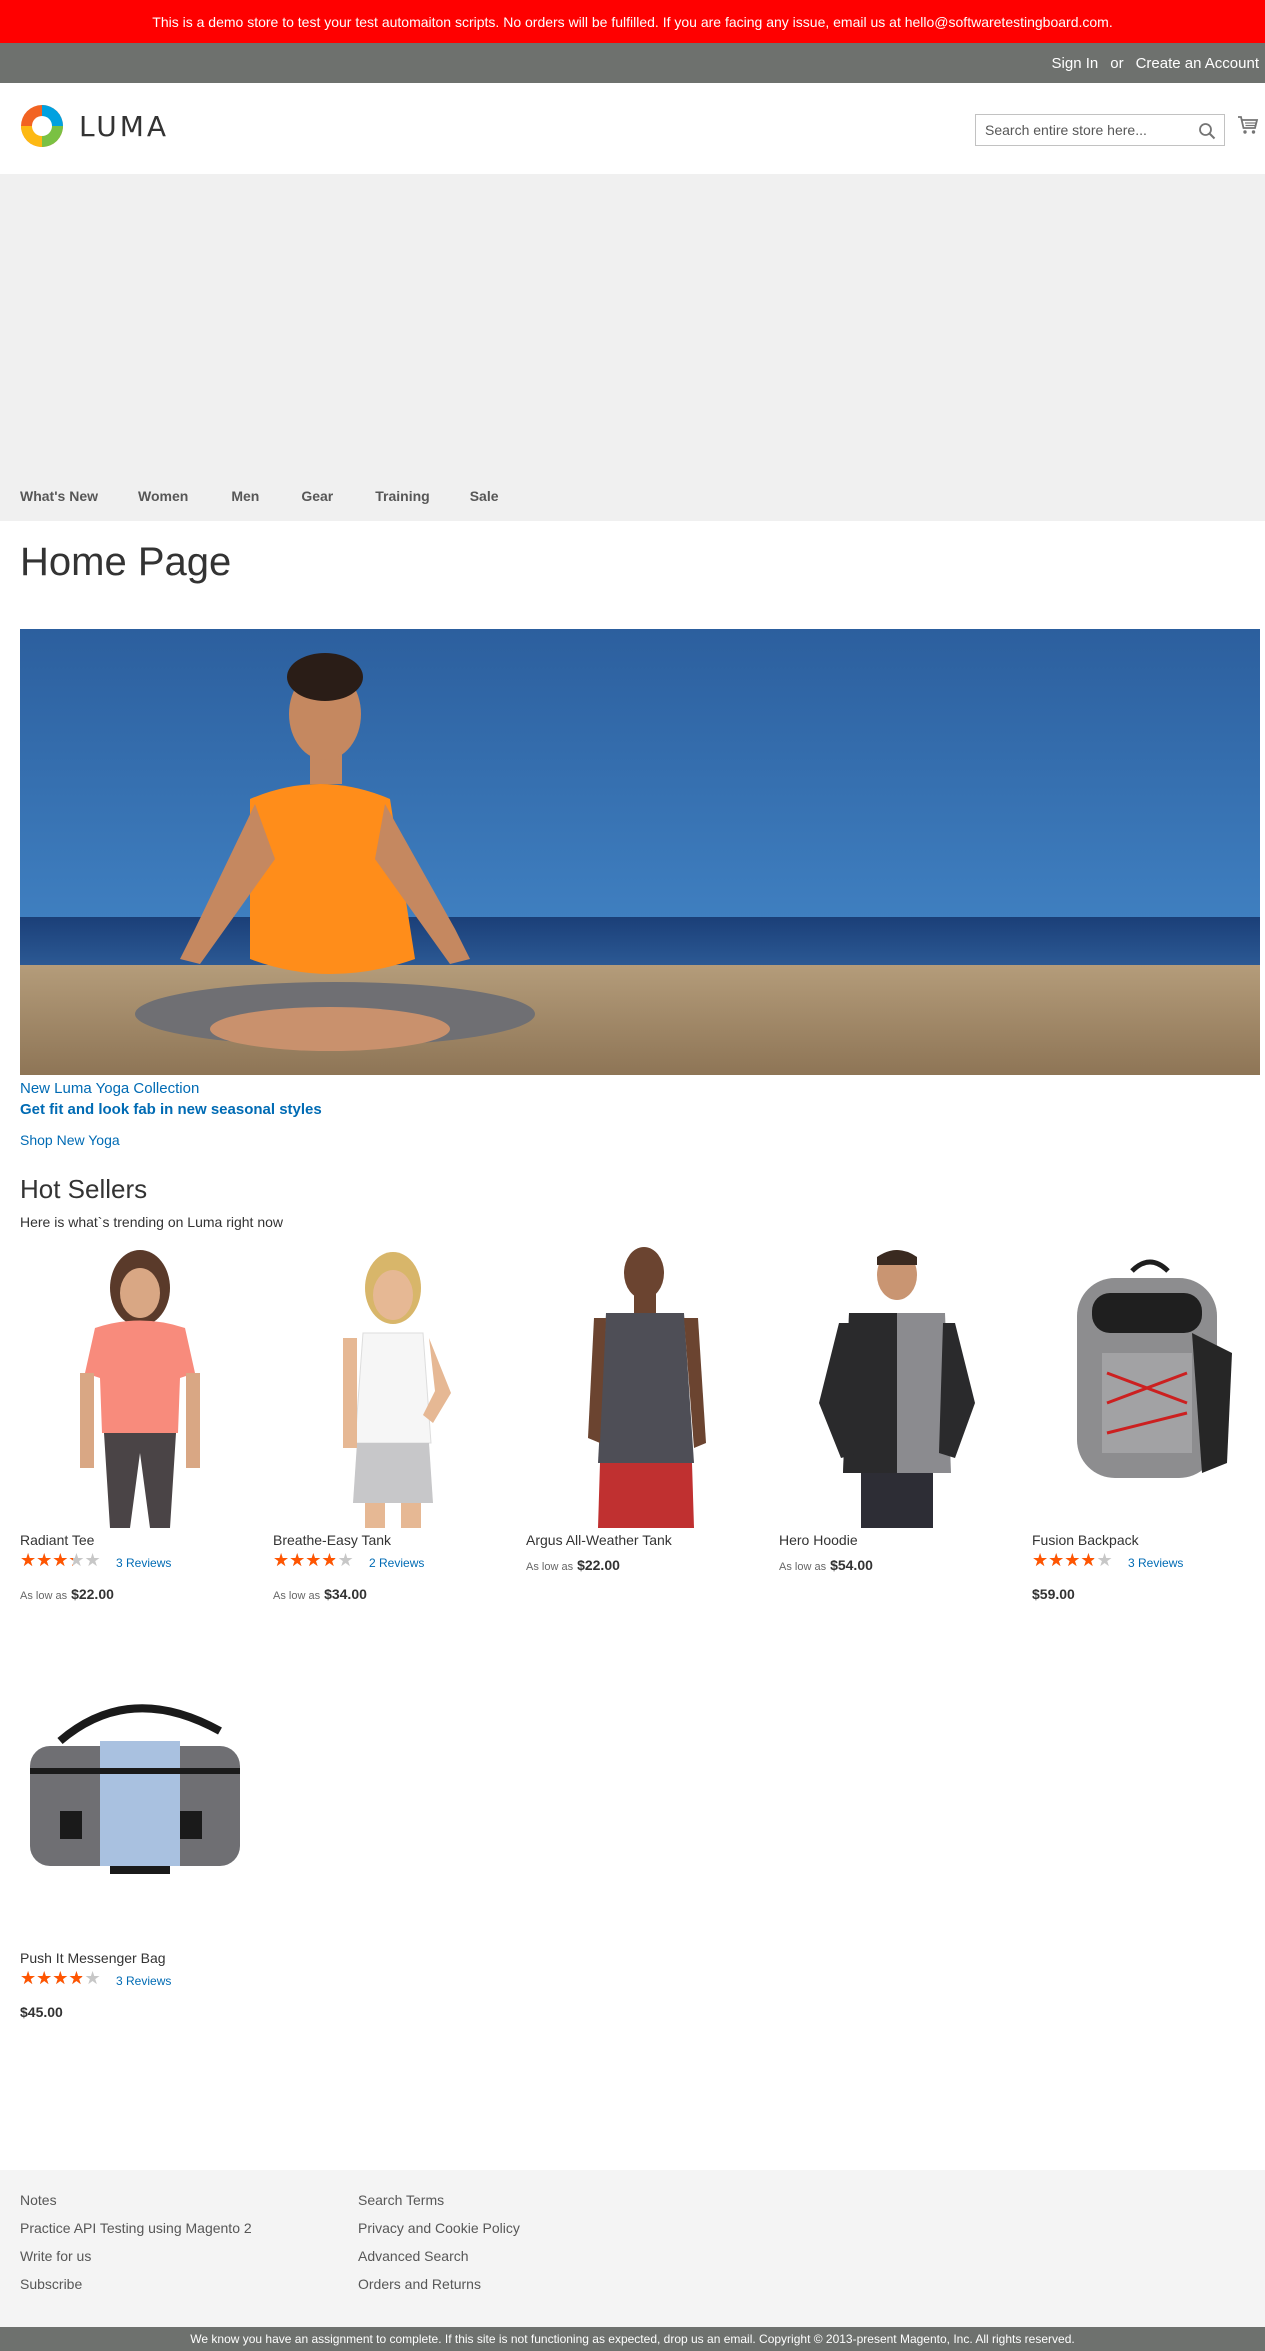  Describe the element at coordinates (899, 1540) in the screenshot. I see `product-name-link: Hero Hoodie` at that location.